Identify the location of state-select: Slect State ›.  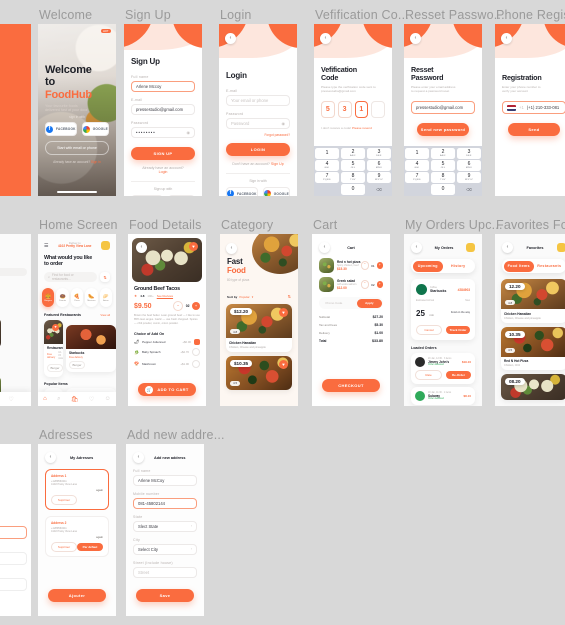
(165, 526).